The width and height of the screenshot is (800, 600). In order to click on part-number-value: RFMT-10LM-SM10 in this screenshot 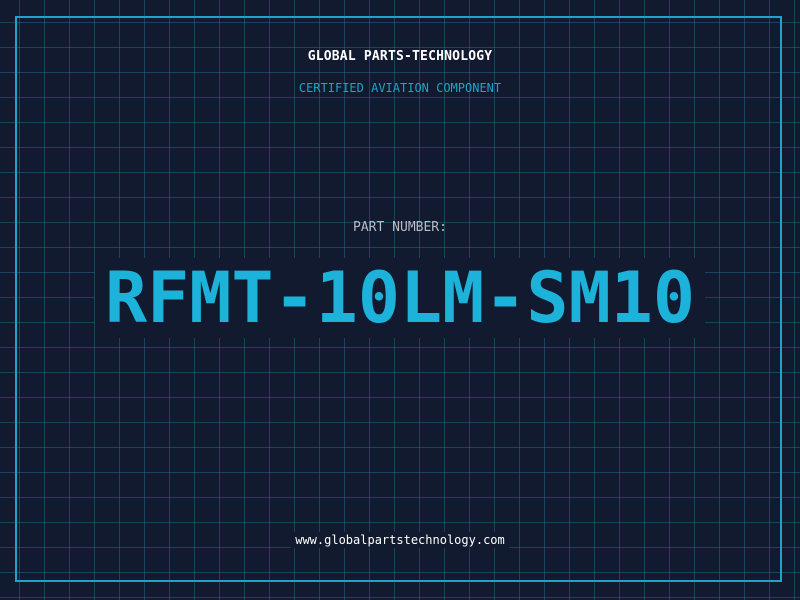, I will do `click(399, 298)`.